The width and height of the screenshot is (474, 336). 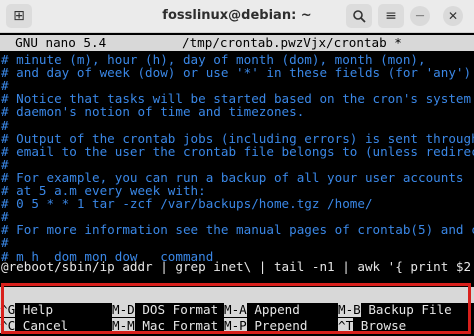 What do you see at coordinates (406, 309) in the screenshot?
I see `shortcut-label: Backup File` at bounding box center [406, 309].